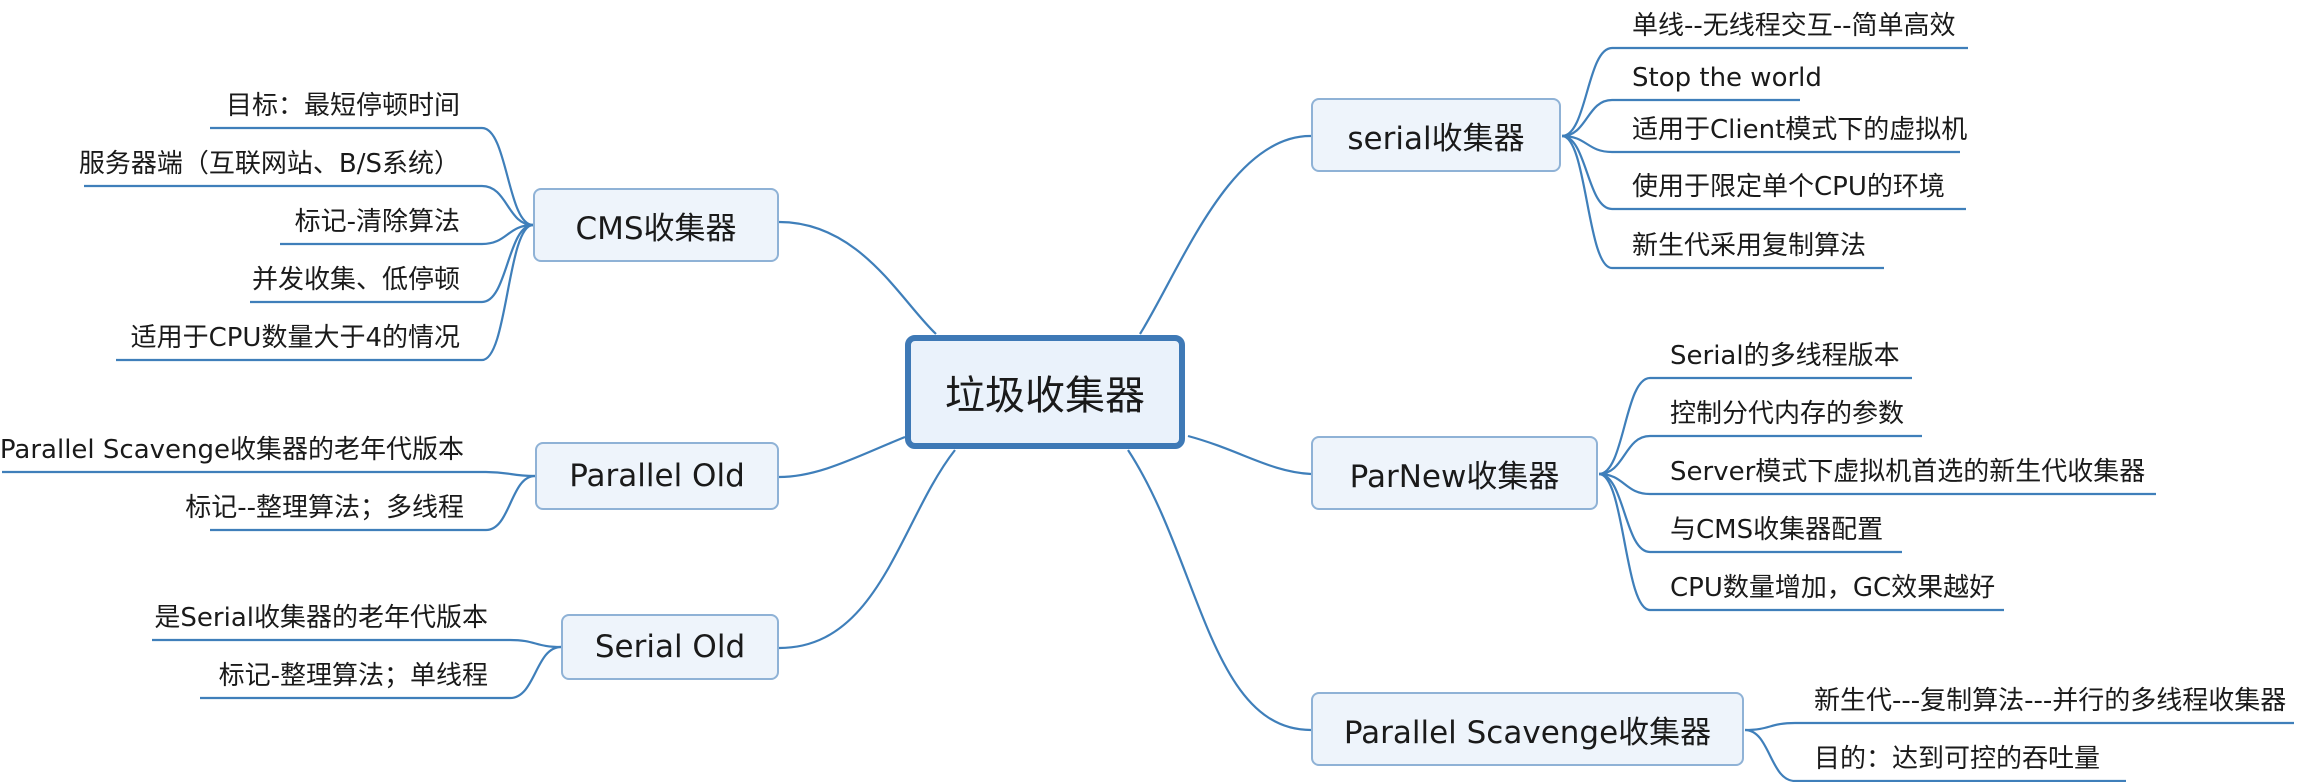 This screenshot has width=2302, height=782. What do you see at coordinates (656, 228) in the screenshot?
I see `branch-label: CMS收集器` at bounding box center [656, 228].